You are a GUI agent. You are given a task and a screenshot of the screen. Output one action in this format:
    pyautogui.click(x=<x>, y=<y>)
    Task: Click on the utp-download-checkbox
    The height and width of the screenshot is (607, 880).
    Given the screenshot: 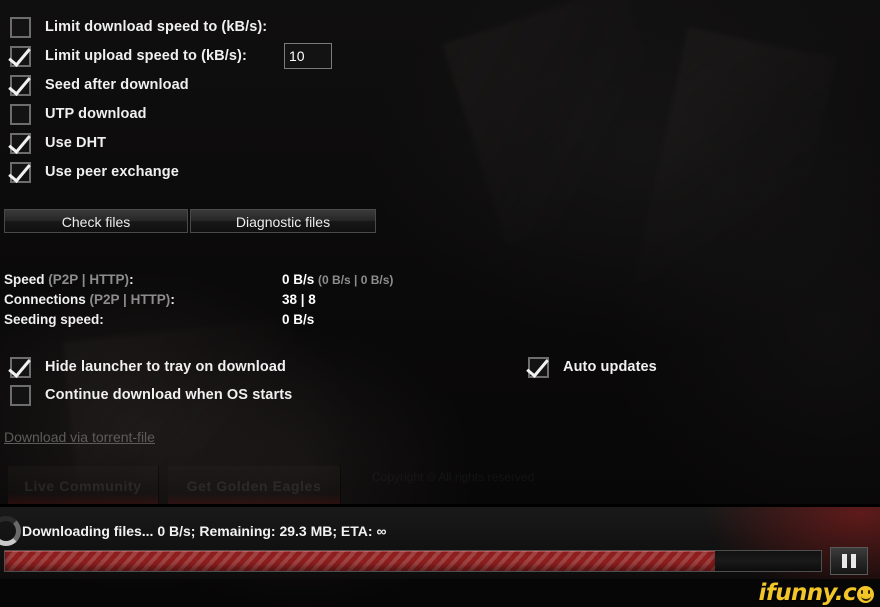 What is the action you would take?
    pyautogui.click(x=20, y=114)
    